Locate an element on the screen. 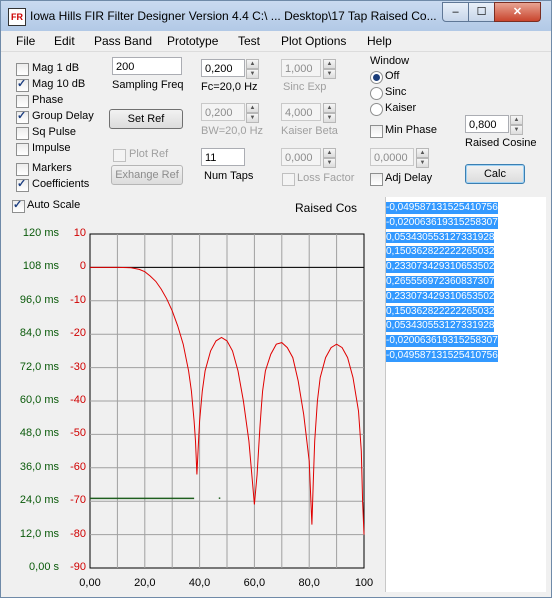 The width and height of the screenshot is (552, 598). min-phase-checkbox is located at coordinates (376, 131).